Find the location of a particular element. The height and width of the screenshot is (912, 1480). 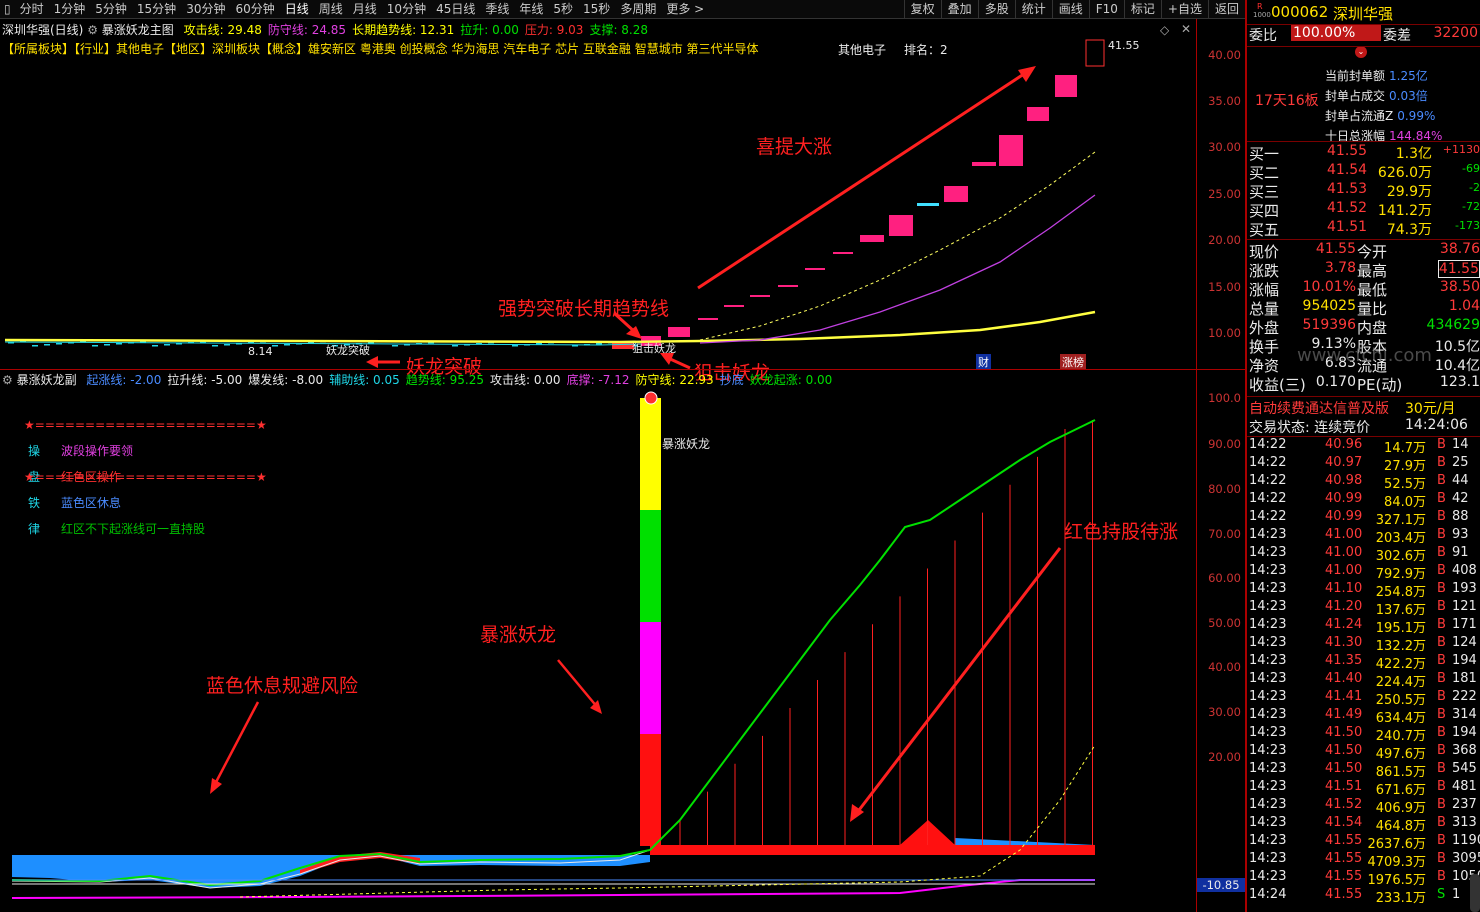

limit-up-tag: 涨榜 is located at coordinates (1073, 362).